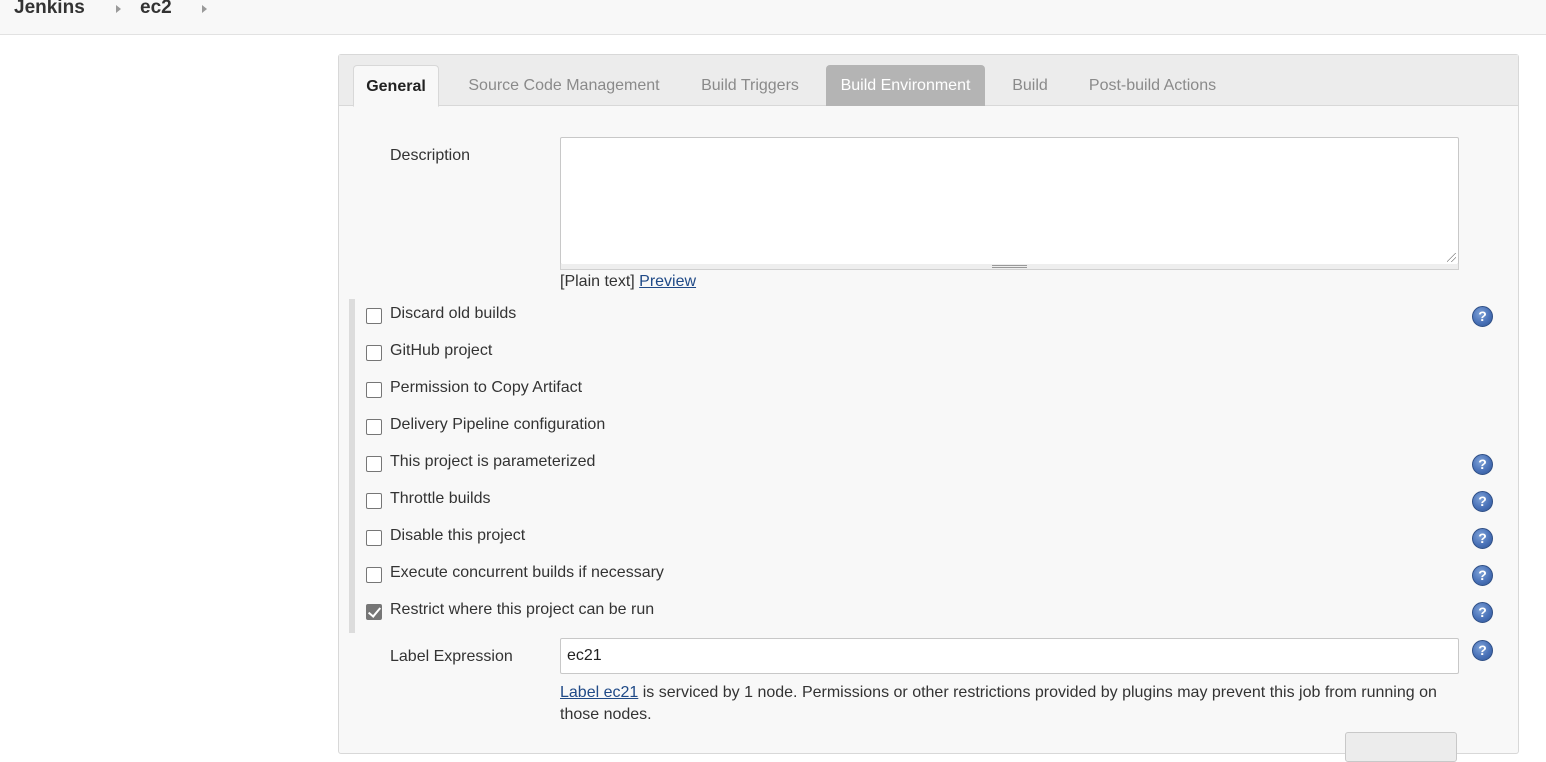  What do you see at coordinates (374, 390) in the screenshot?
I see `permission-copy-artifact-checkbox` at bounding box center [374, 390].